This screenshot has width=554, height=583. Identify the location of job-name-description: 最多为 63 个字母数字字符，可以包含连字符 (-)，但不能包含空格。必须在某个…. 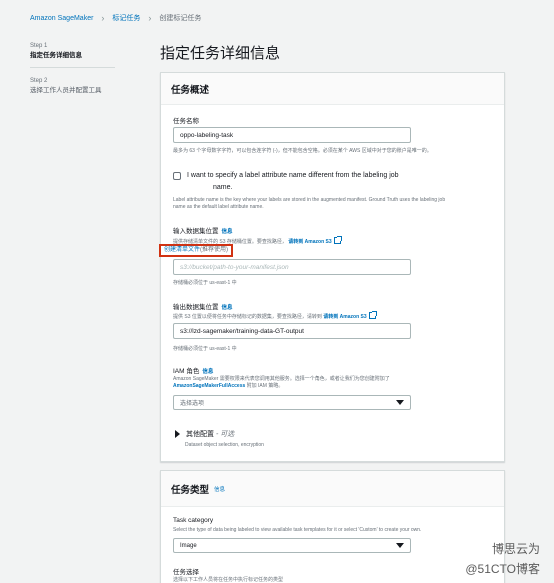
(302, 151).